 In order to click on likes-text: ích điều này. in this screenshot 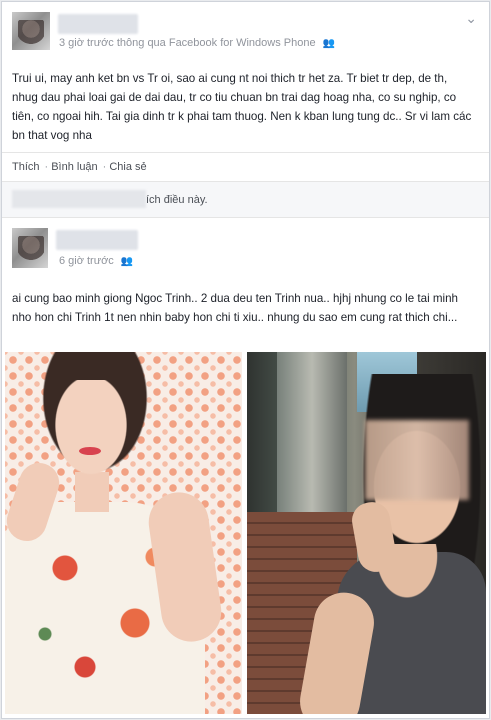, I will do `click(177, 200)`.